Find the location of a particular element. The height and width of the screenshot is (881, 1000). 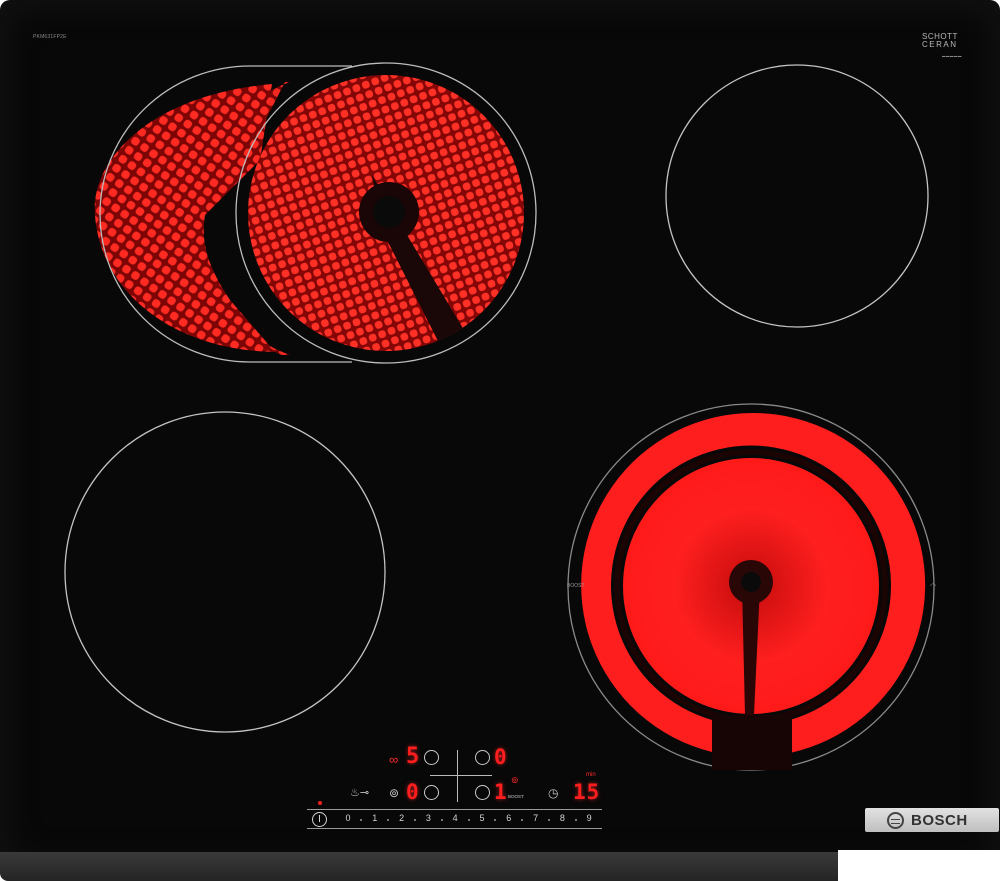

child-lock-icon: ♨⊸ is located at coordinates (359, 792).